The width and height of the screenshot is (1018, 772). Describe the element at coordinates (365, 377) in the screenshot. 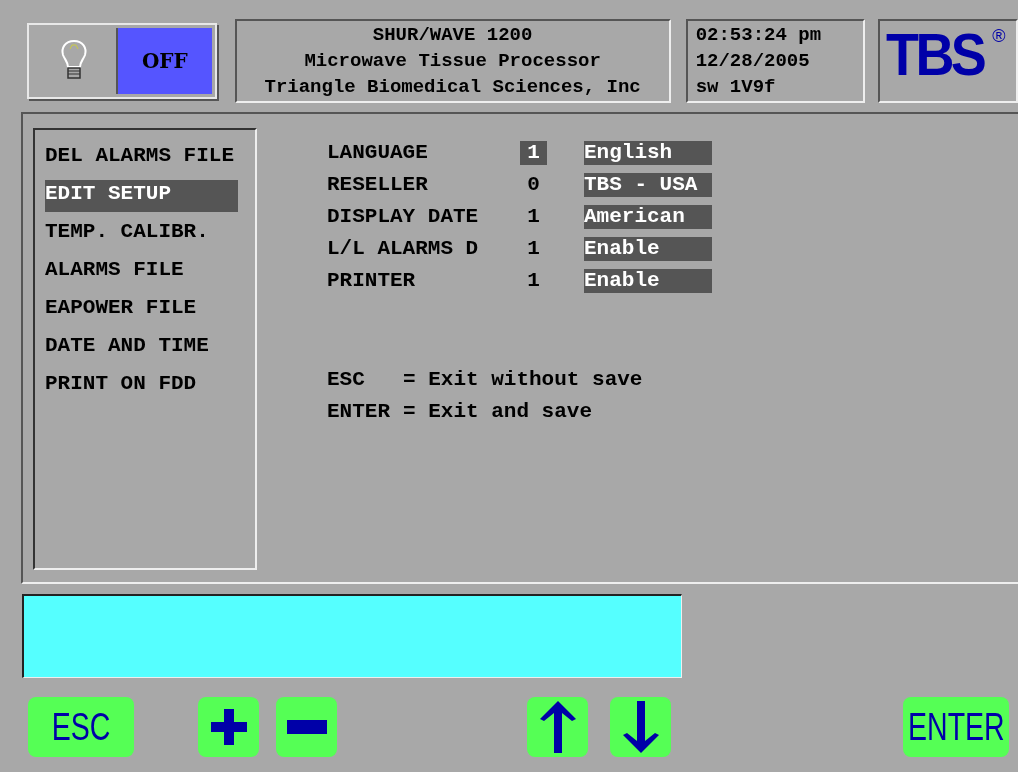

I see `legend-key: ESC` at that location.